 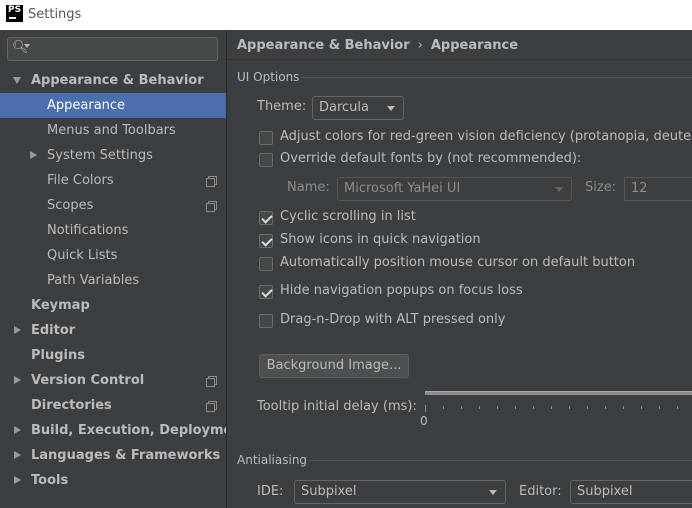 I want to click on window-title: Settings, so click(x=55, y=14).